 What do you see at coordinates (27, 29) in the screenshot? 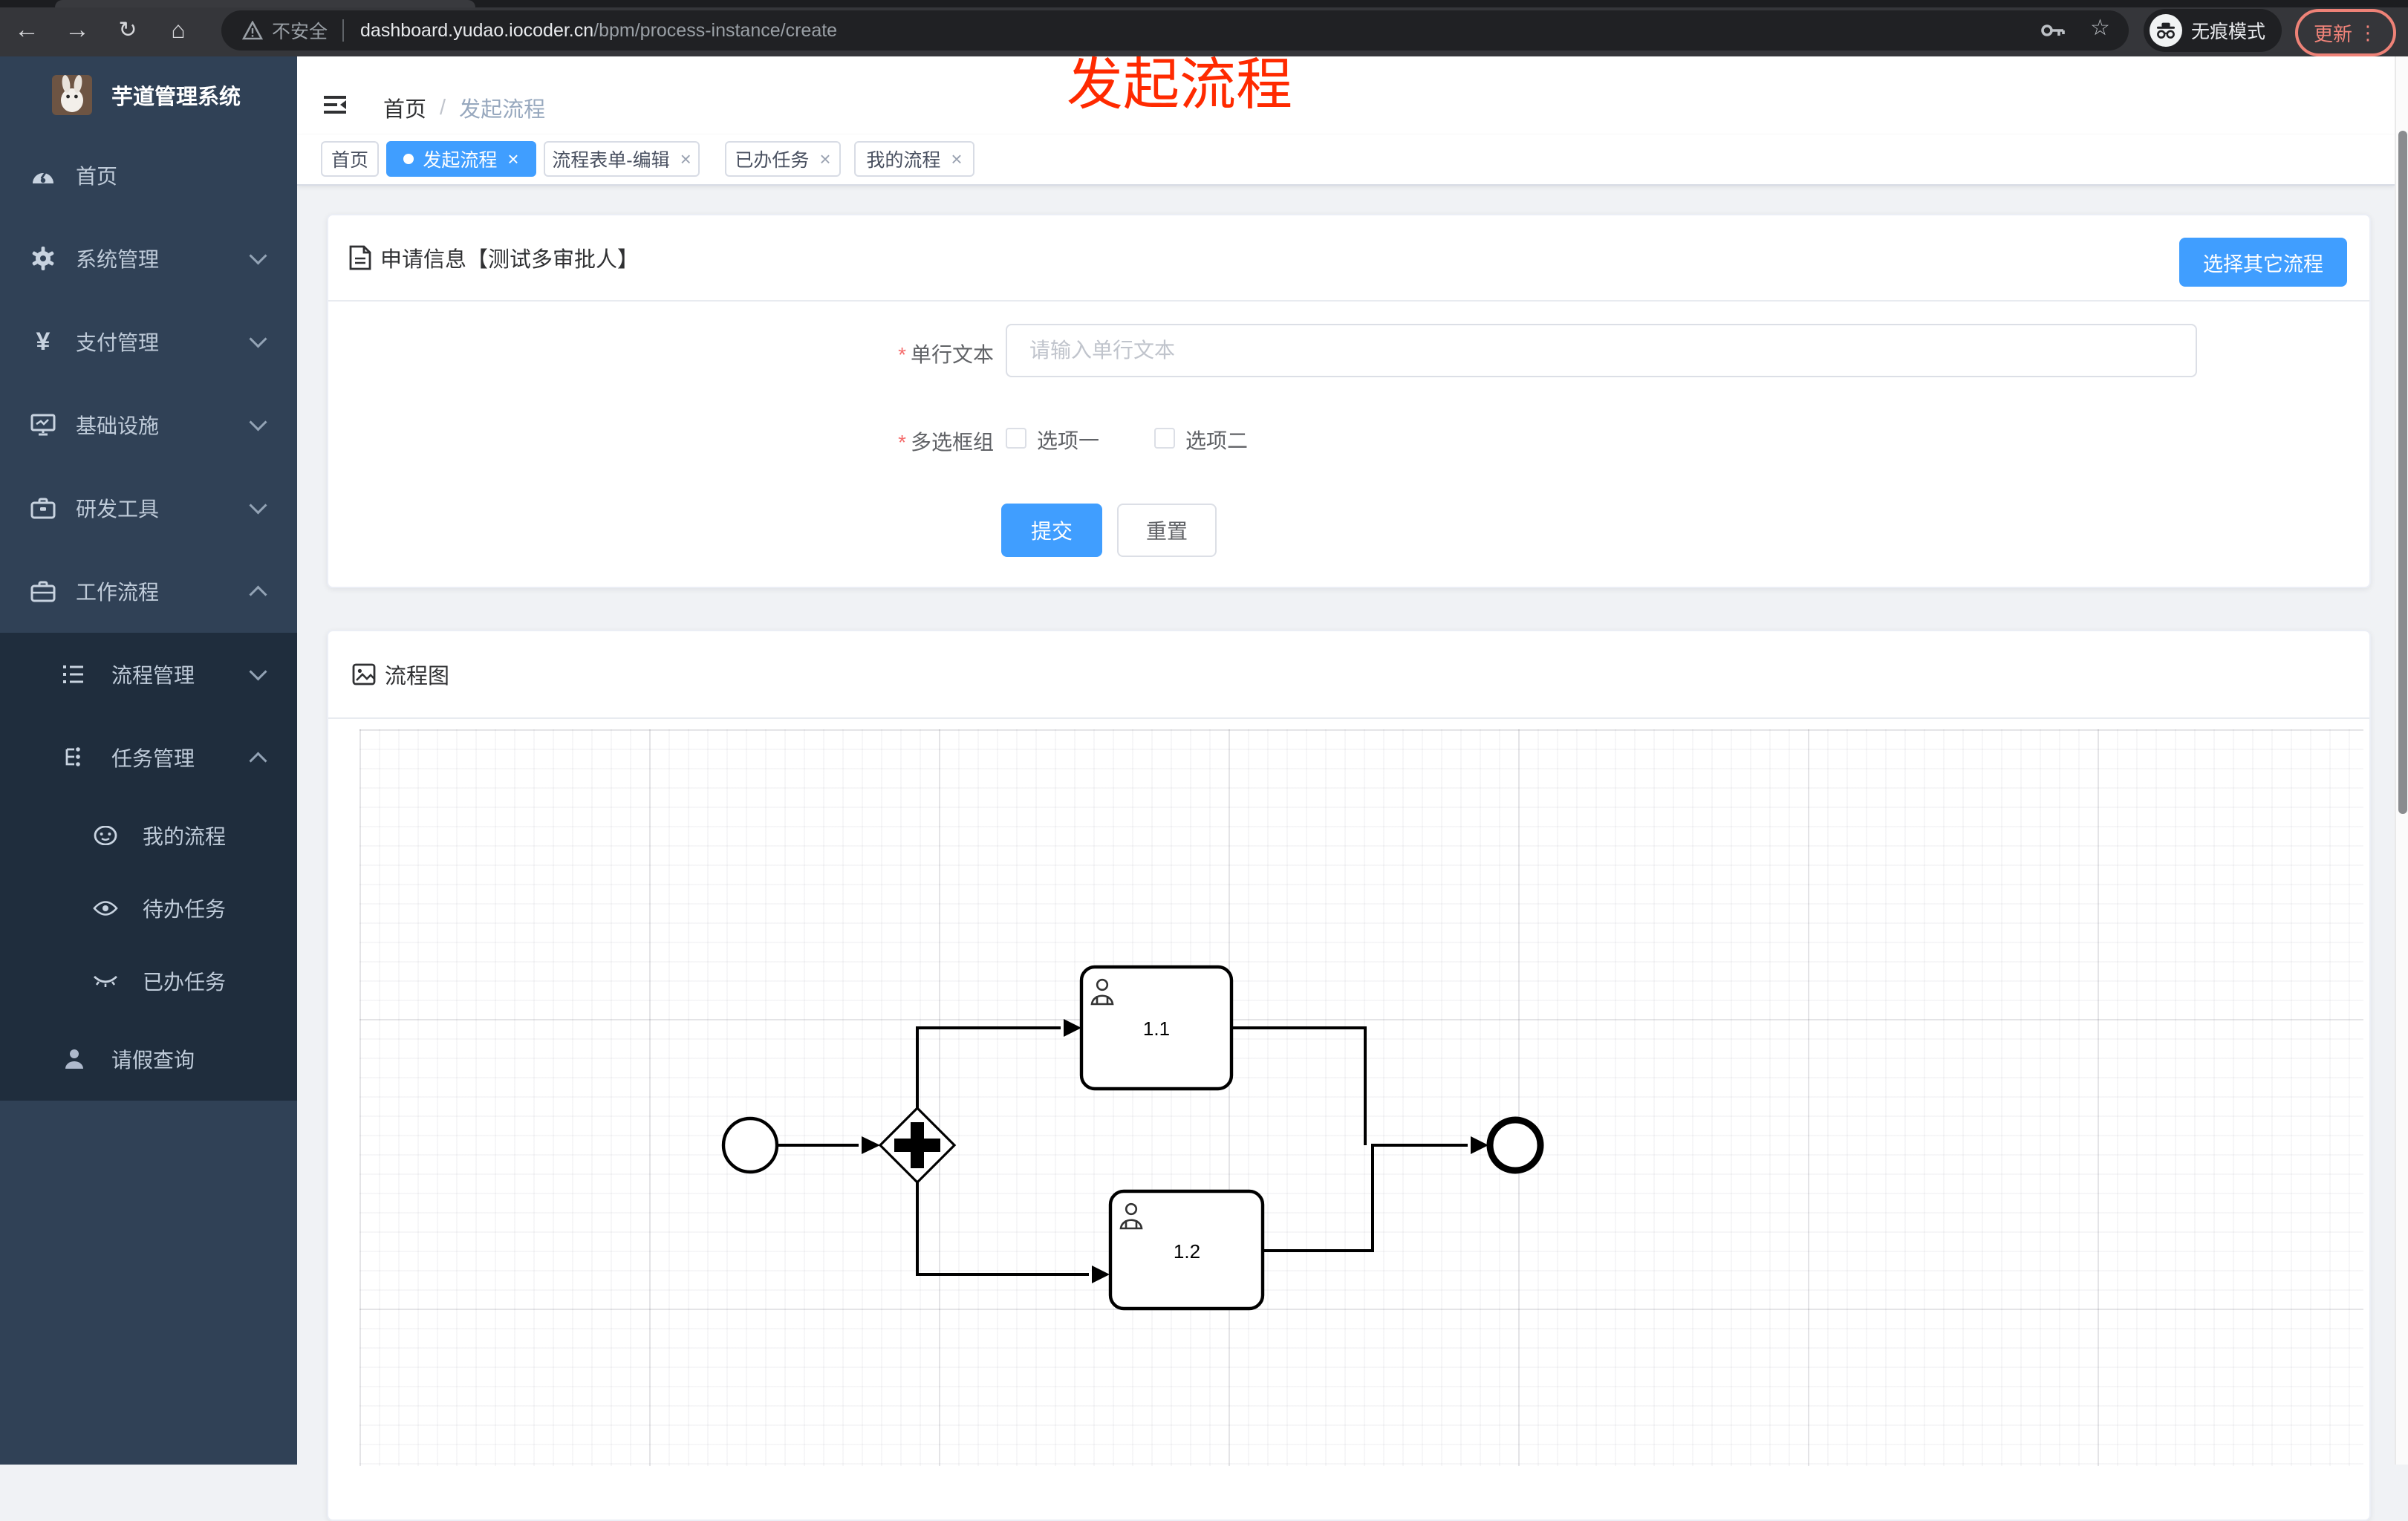
I see `browser-back-button: ←` at bounding box center [27, 29].